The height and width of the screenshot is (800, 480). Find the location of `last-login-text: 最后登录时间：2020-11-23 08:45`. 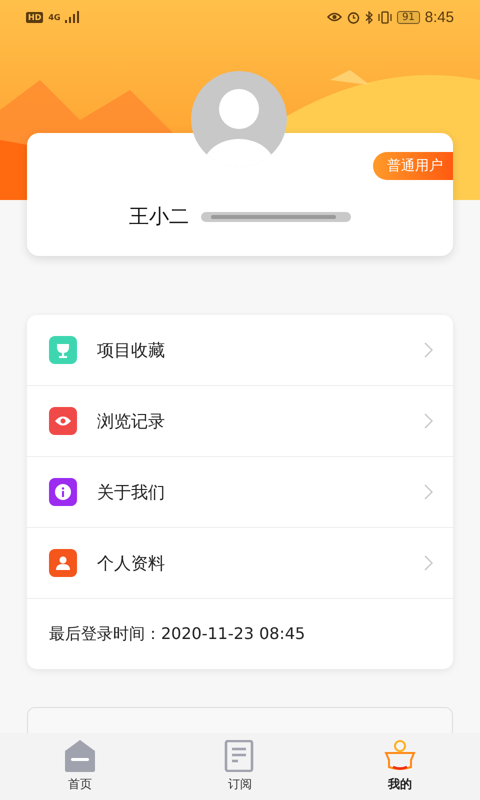

last-login-text: 最后登录时间：2020-11-23 08:45 is located at coordinates (177, 634).